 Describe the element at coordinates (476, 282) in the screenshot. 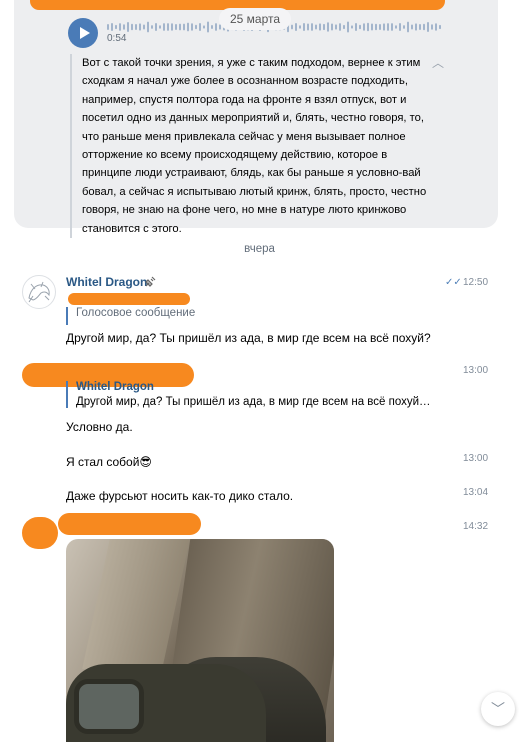

I see `message-time: 12:50` at that location.